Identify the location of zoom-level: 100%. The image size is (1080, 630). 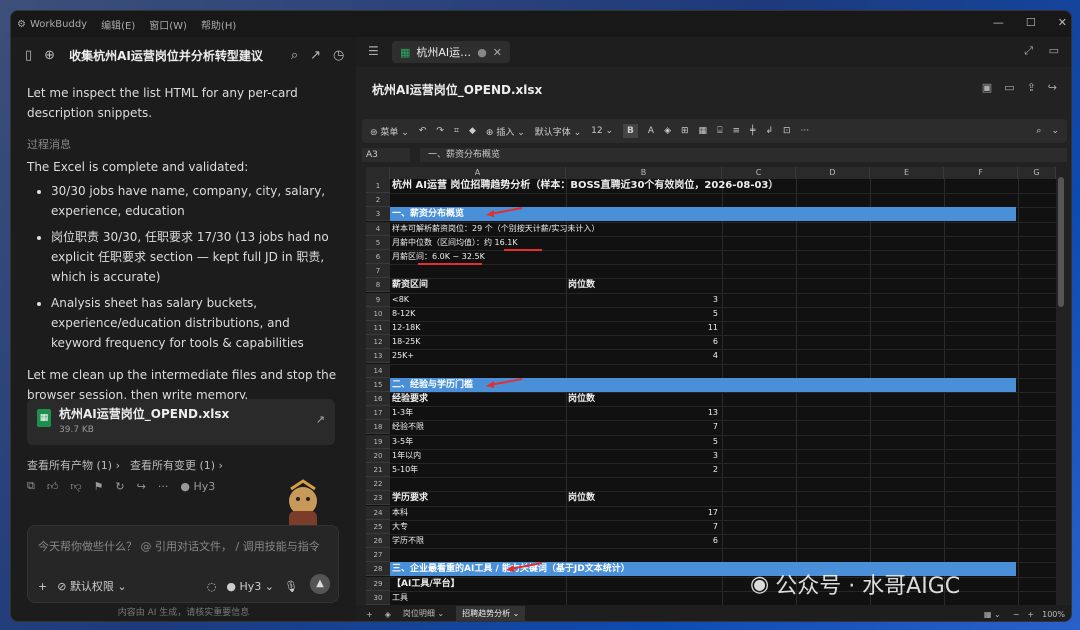
(1053, 614).